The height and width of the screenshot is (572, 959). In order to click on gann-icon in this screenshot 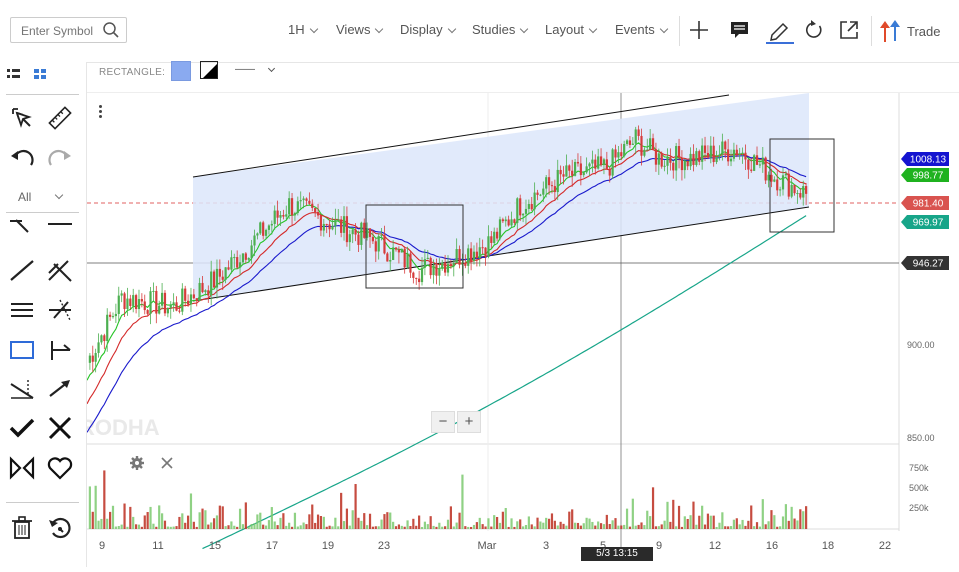, I will do `click(22, 388)`.